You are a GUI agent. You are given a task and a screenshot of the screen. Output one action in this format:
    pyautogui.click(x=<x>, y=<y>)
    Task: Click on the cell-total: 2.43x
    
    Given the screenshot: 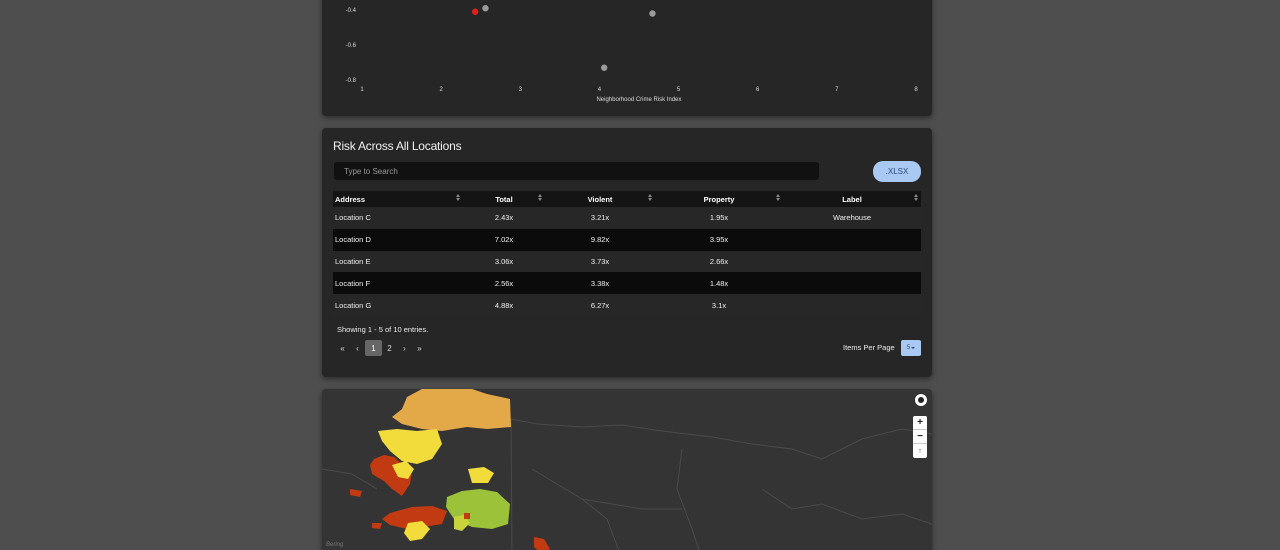 What is the action you would take?
    pyautogui.click(x=504, y=218)
    